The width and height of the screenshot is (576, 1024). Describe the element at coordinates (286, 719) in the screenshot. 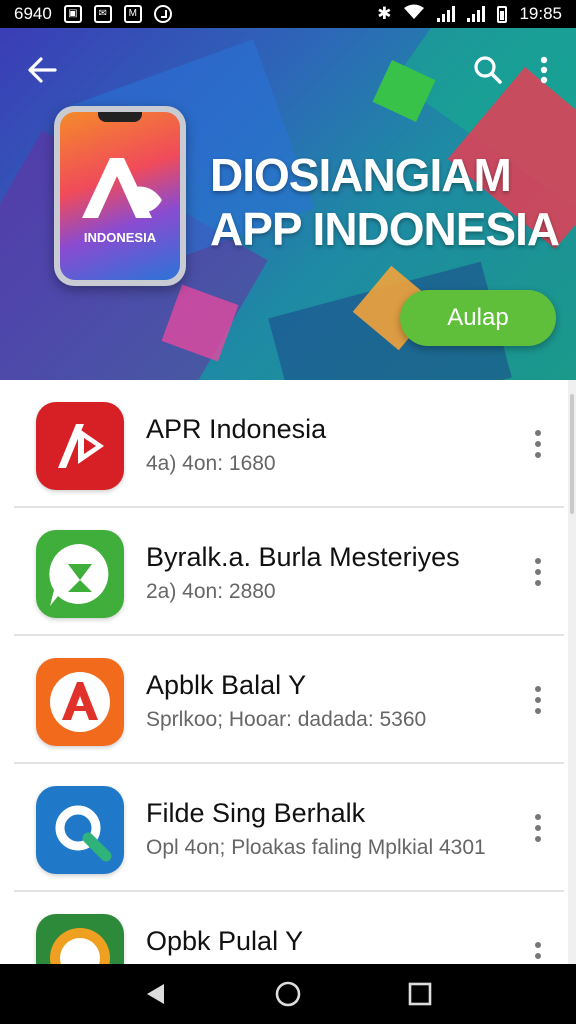

I see `app-meta: Sprlkoo; Hooar: dadada: 5360` at that location.